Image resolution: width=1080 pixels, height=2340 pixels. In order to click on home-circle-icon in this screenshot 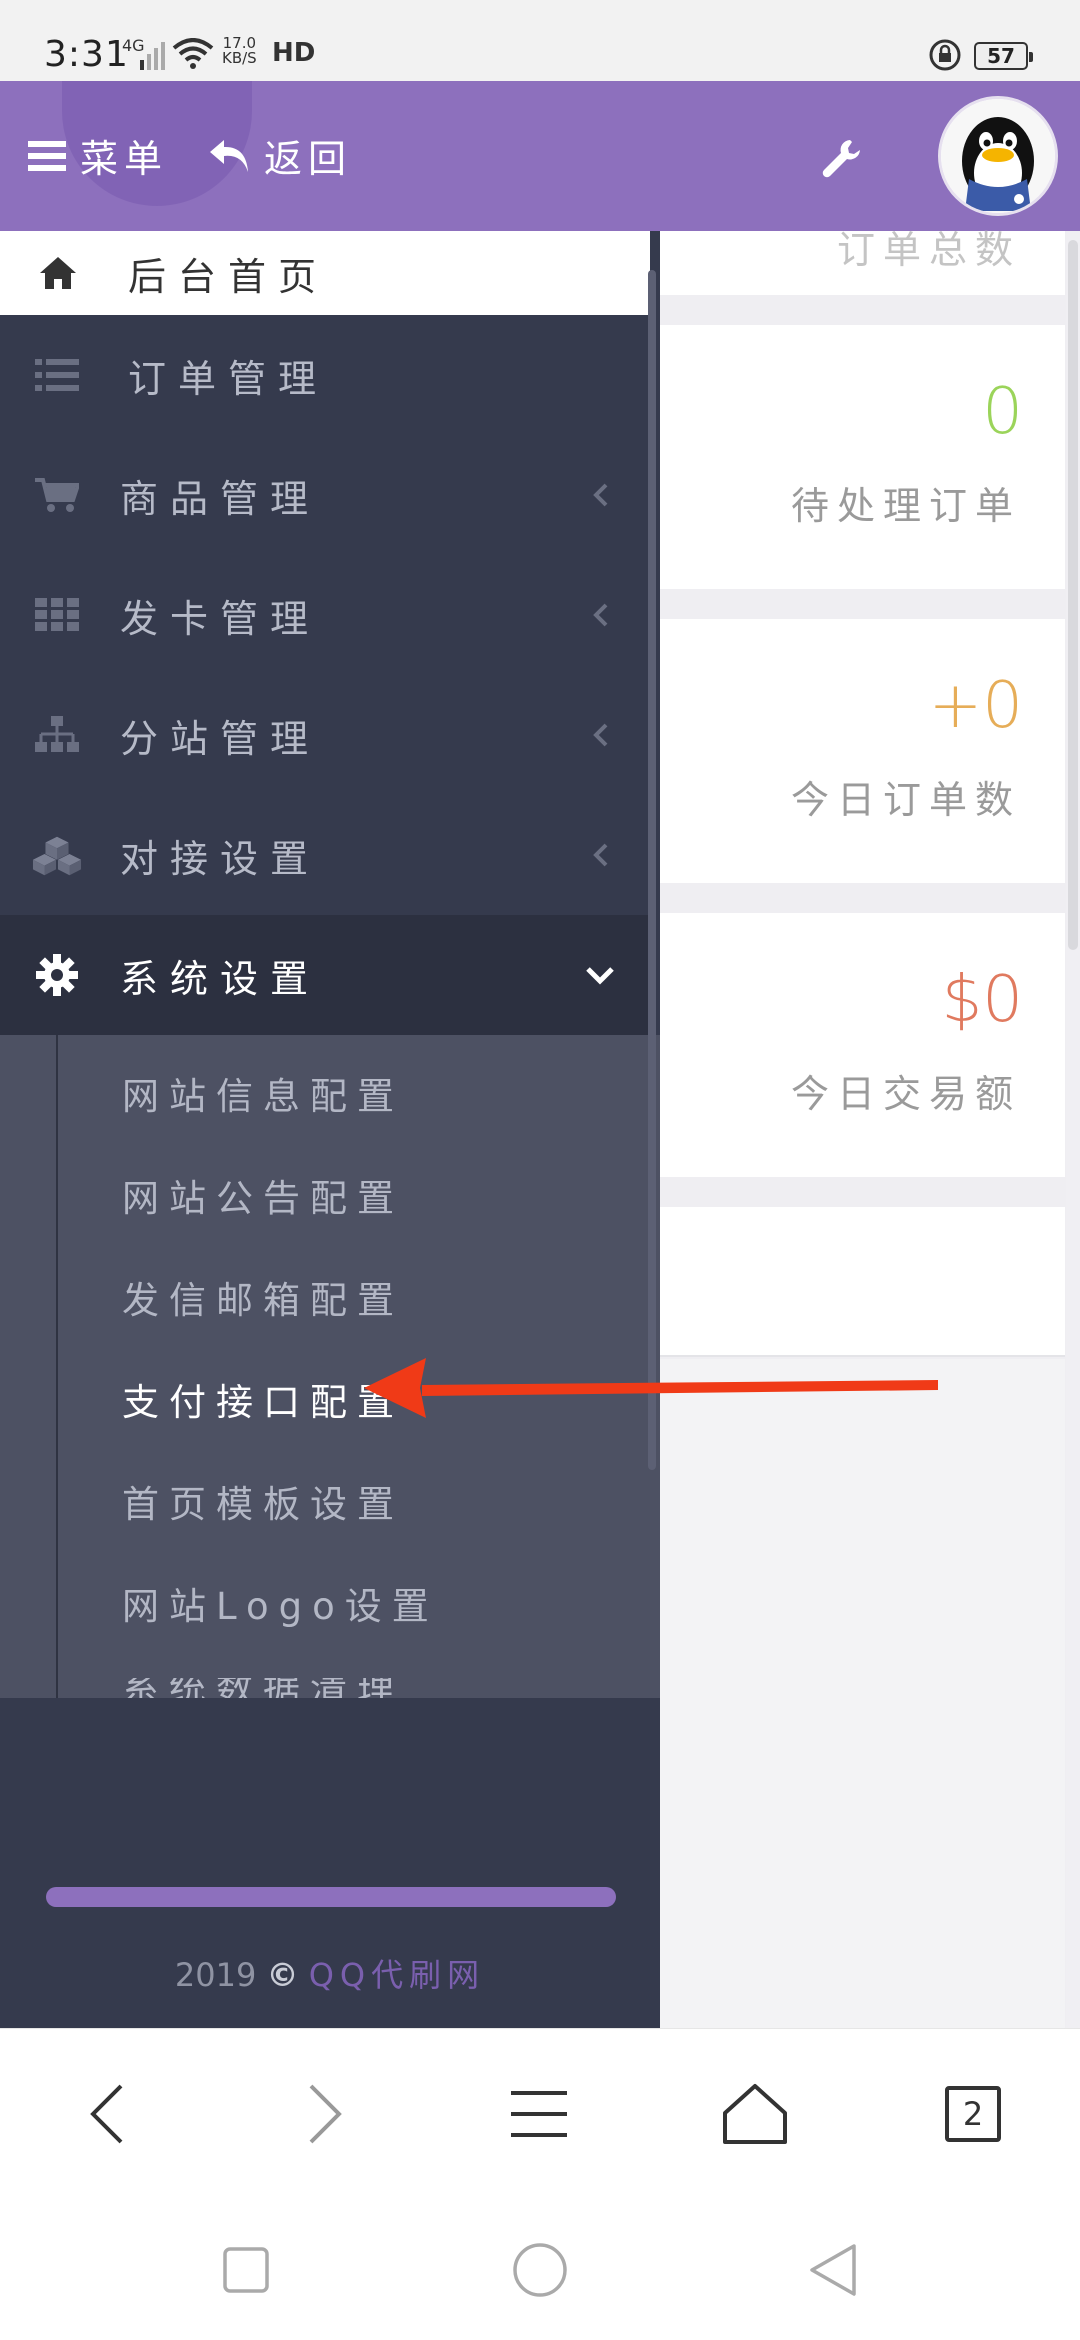, I will do `click(540, 2270)`.